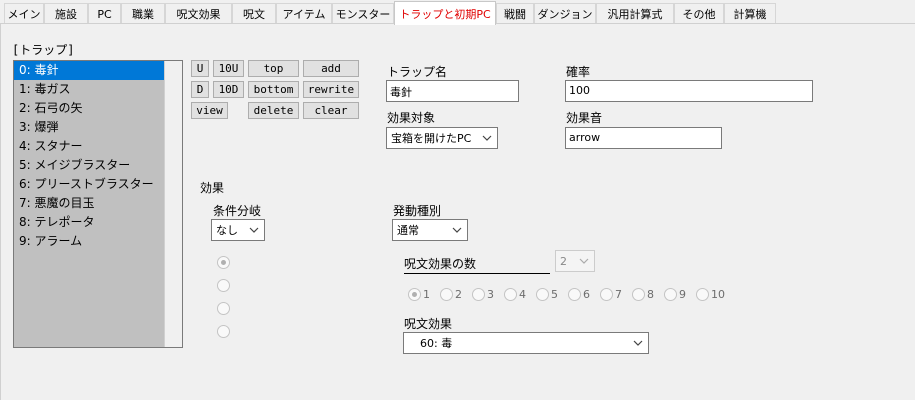 Image resolution: width=915 pixels, height=400 pixels. I want to click on tab-facility: 施設, so click(66, 13).